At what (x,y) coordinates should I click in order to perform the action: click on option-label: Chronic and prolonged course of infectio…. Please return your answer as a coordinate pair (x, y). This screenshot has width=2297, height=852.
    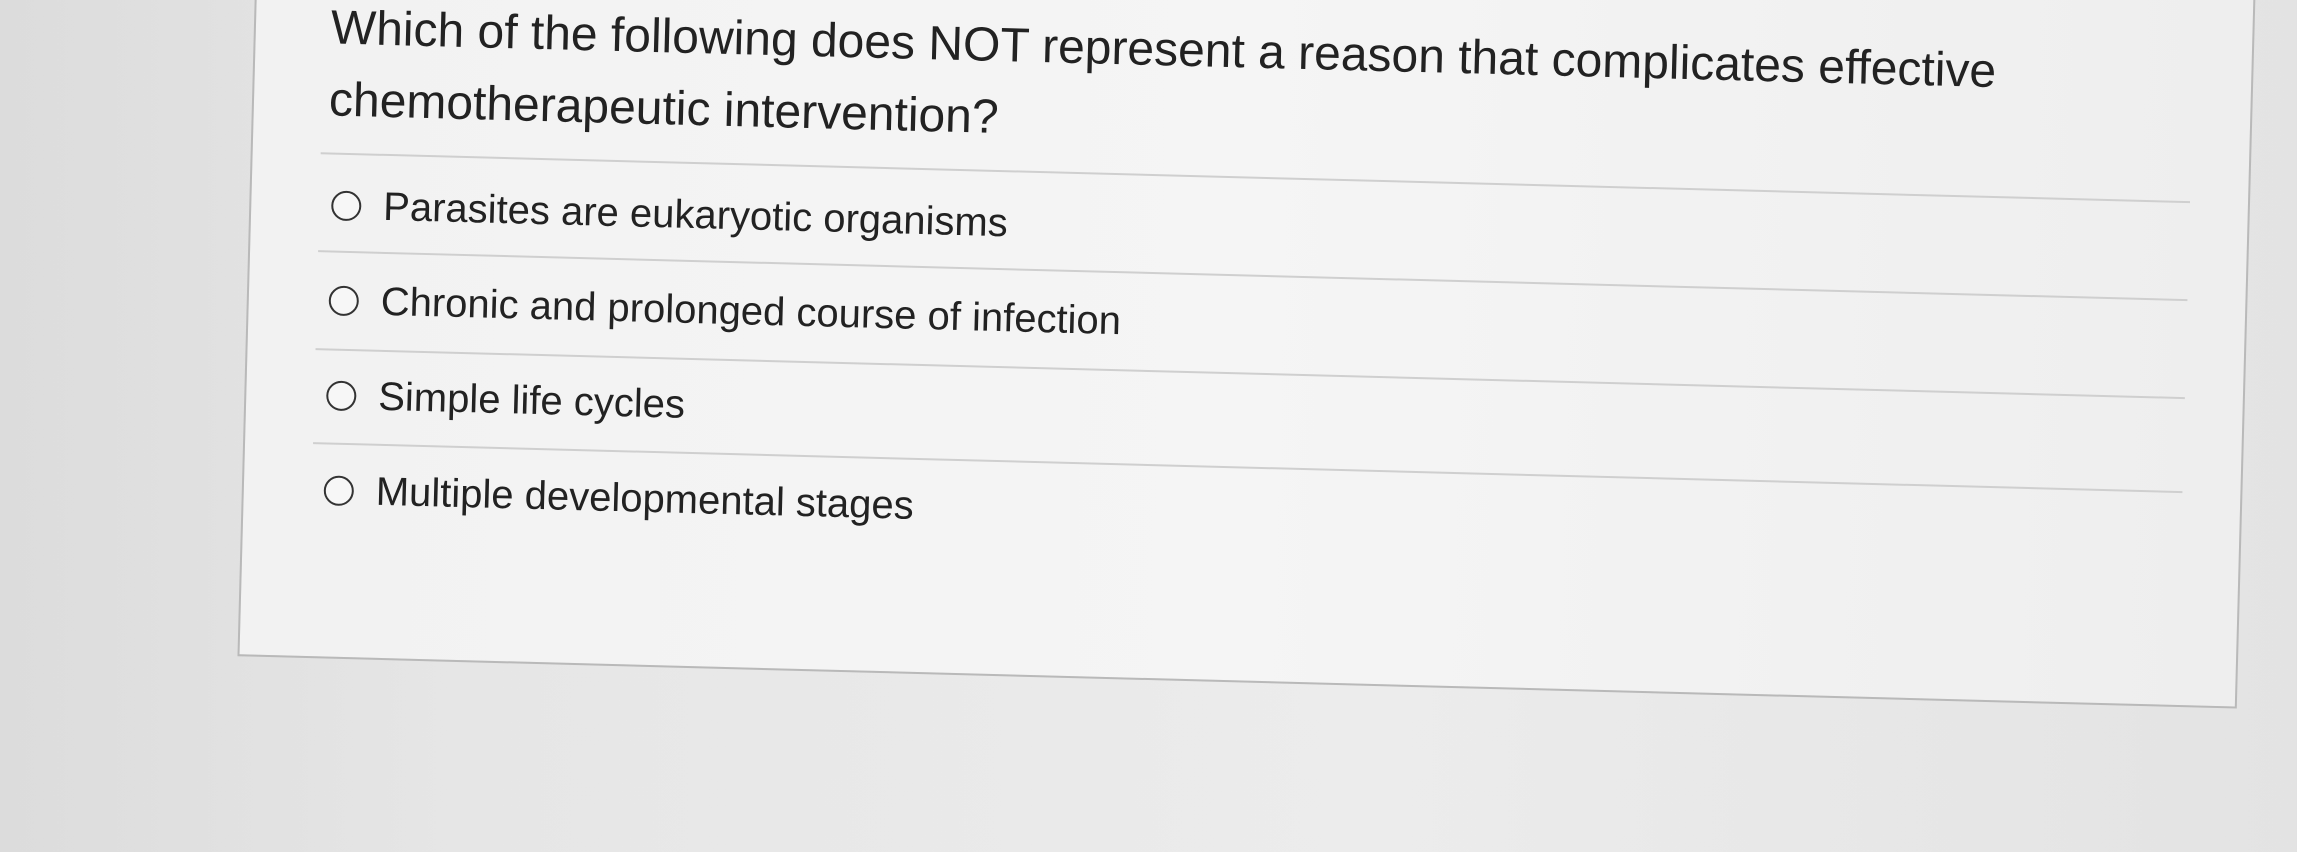
    Looking at the image, I should click on (751, 311).